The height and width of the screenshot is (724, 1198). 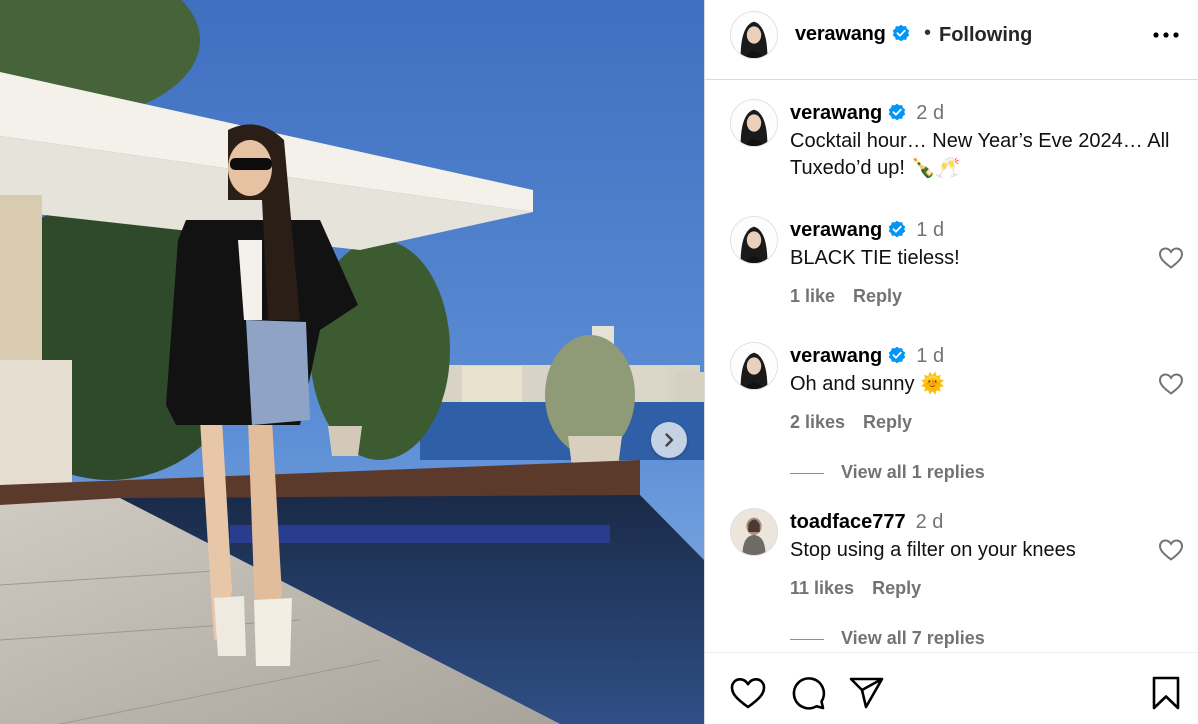 I want to click on comment-text: Oh and sunny 🌞, so click(x=867, y=384).